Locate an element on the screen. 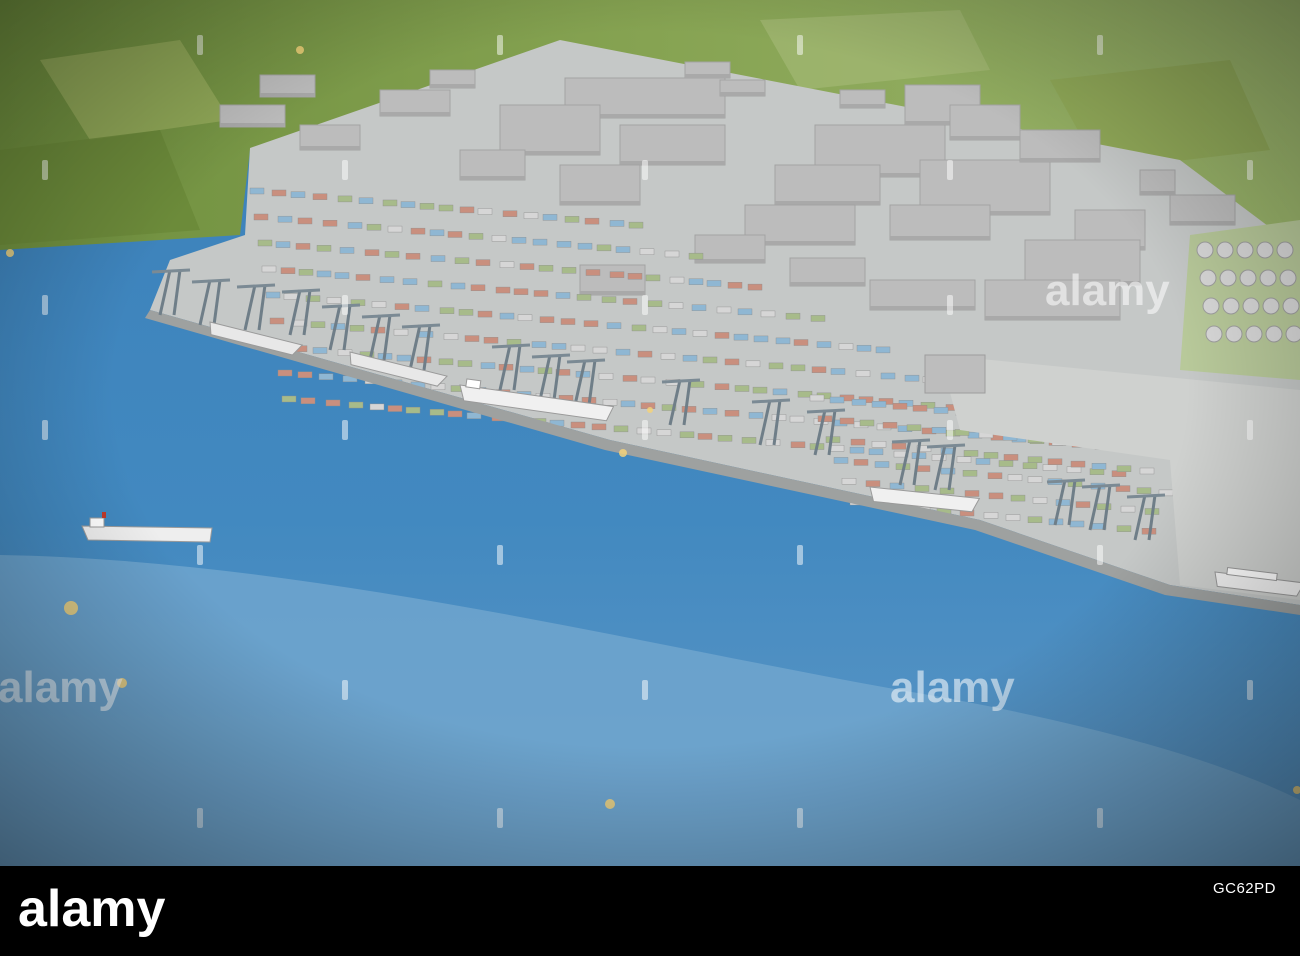 This screenshot has width=1300, height=956. logo-text: alamy is located at coordinates (92, 910).